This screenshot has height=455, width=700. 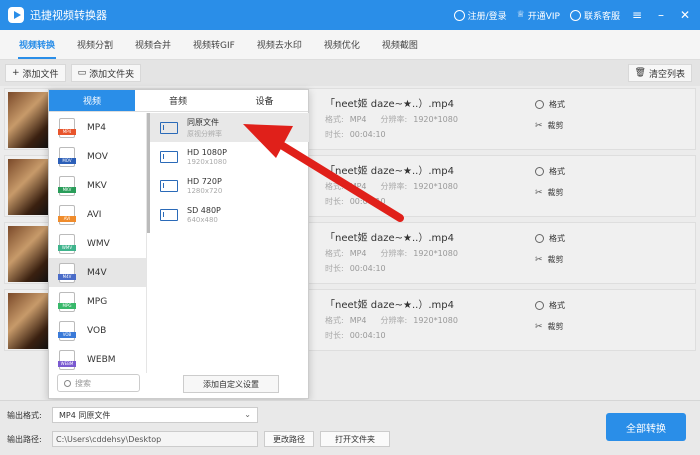 What do you see at coordinates (155, 415) in the screenshot?
I see `output-format-select: MP4 同原文件 ⌄` at bounding box center [155, 415].